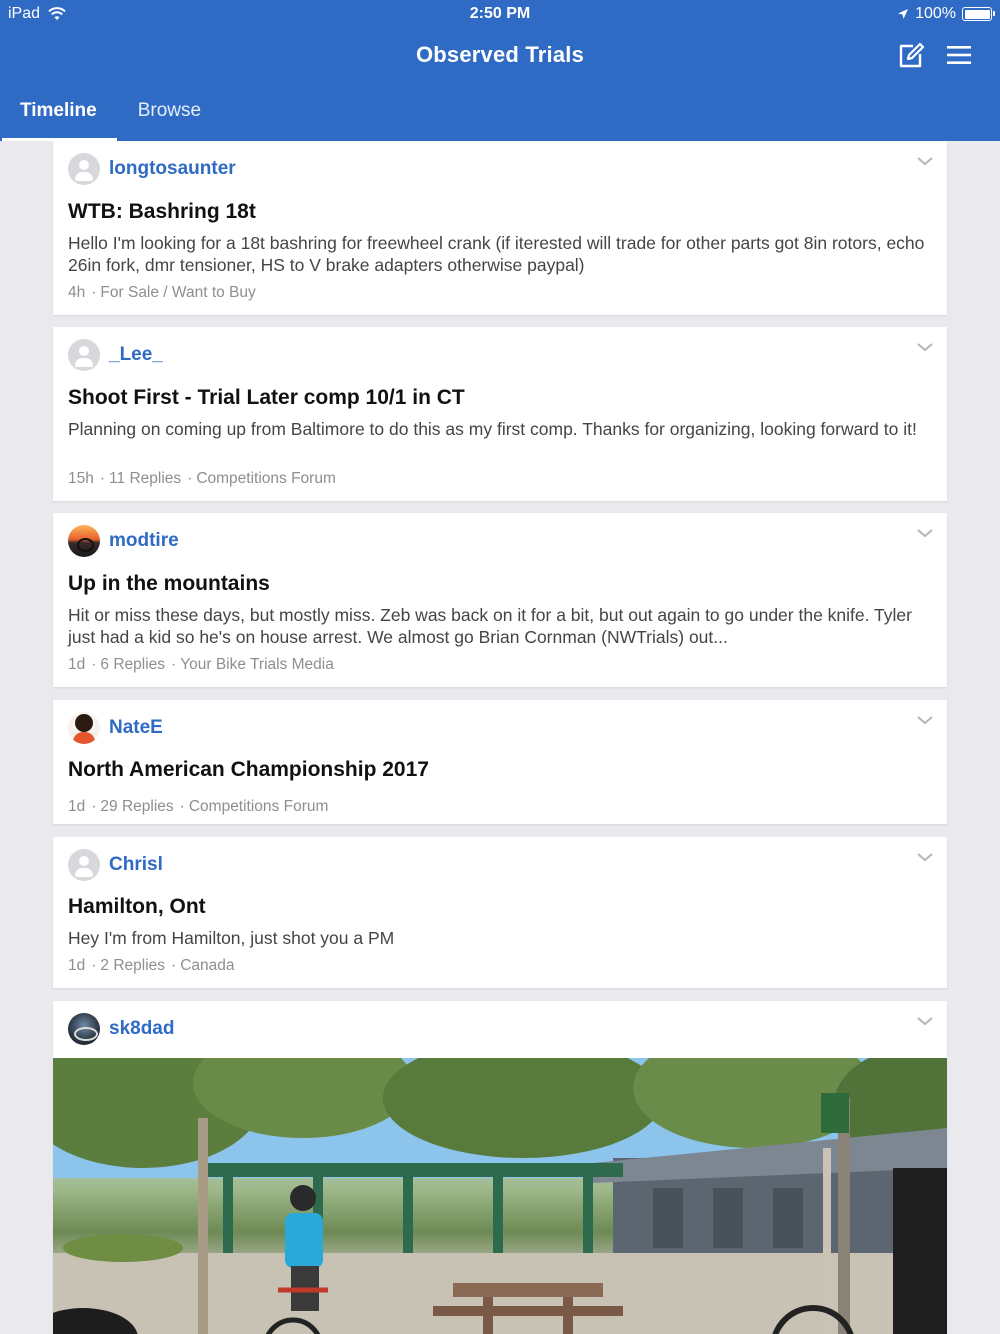  Describe the element at coordinates (169, 115) in the screenshot. I see `tab-browse: Browse` at that location.